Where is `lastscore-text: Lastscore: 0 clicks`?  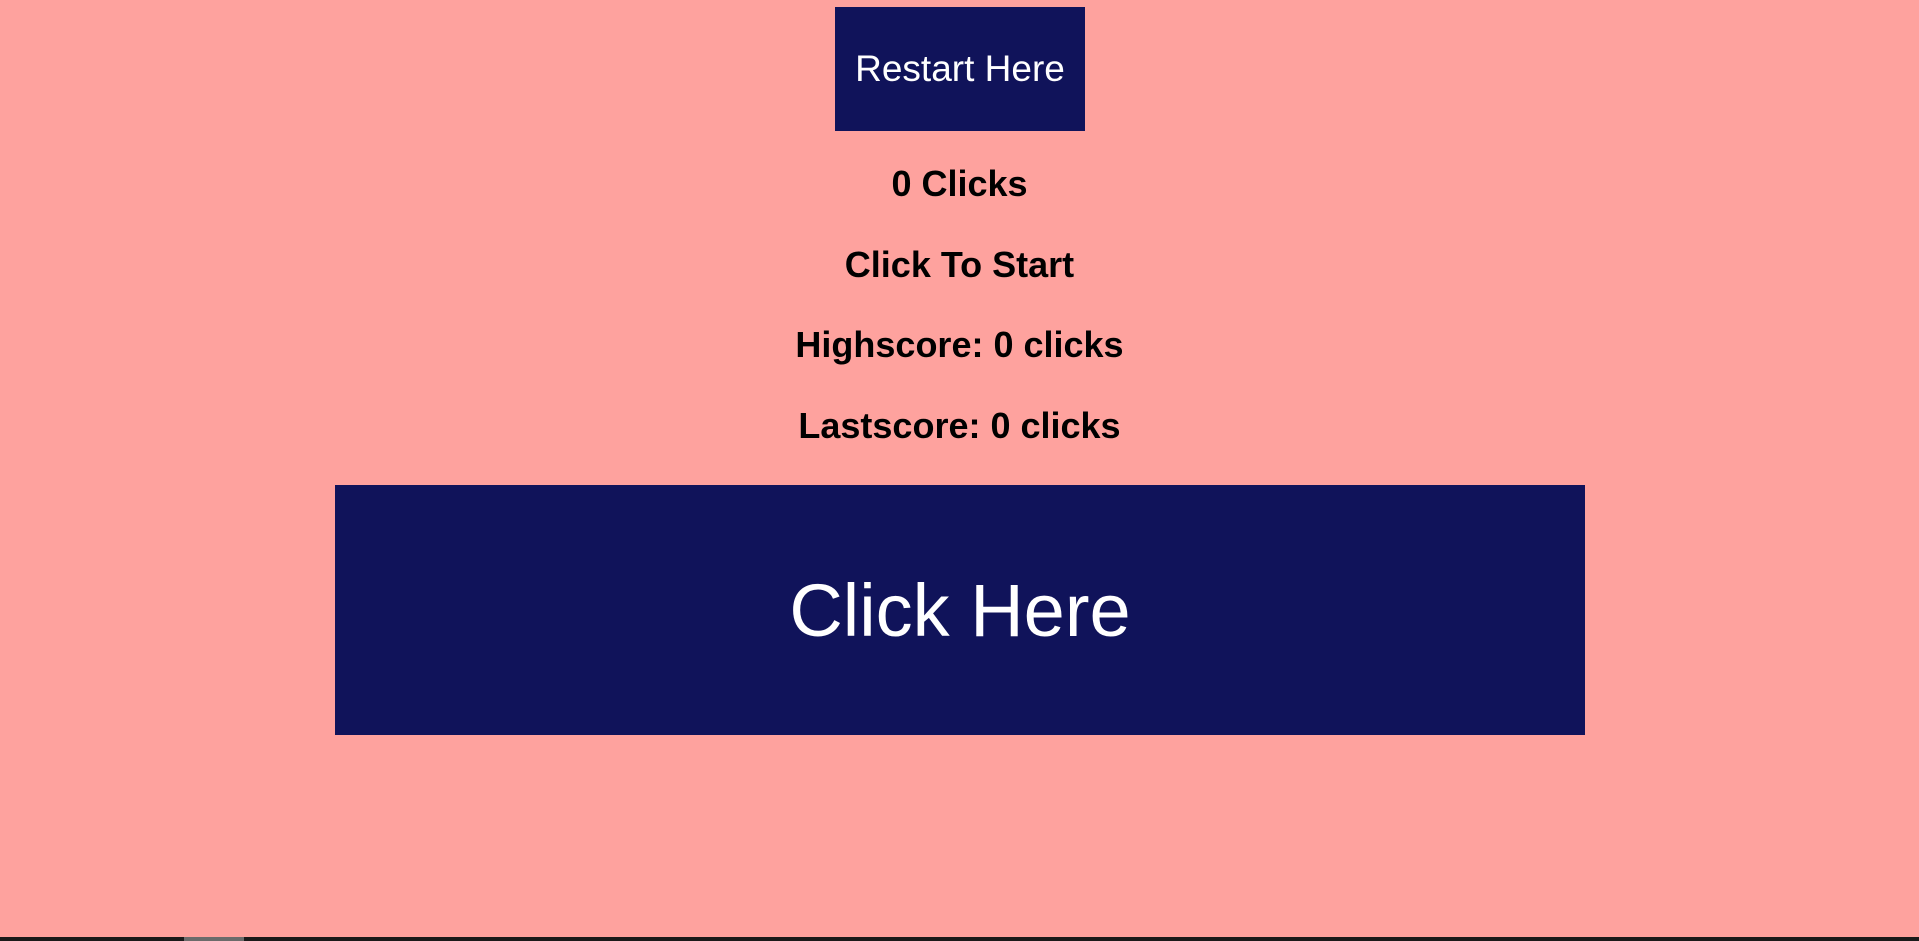
lastscore-text: Lastscore: 0 clicks is located at coordinates (959, 425).